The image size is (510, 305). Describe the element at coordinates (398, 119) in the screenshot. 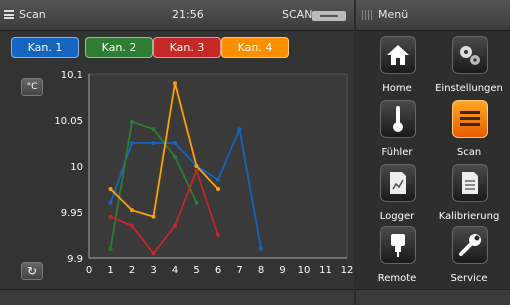

I see `thermometer-icon` at that location.